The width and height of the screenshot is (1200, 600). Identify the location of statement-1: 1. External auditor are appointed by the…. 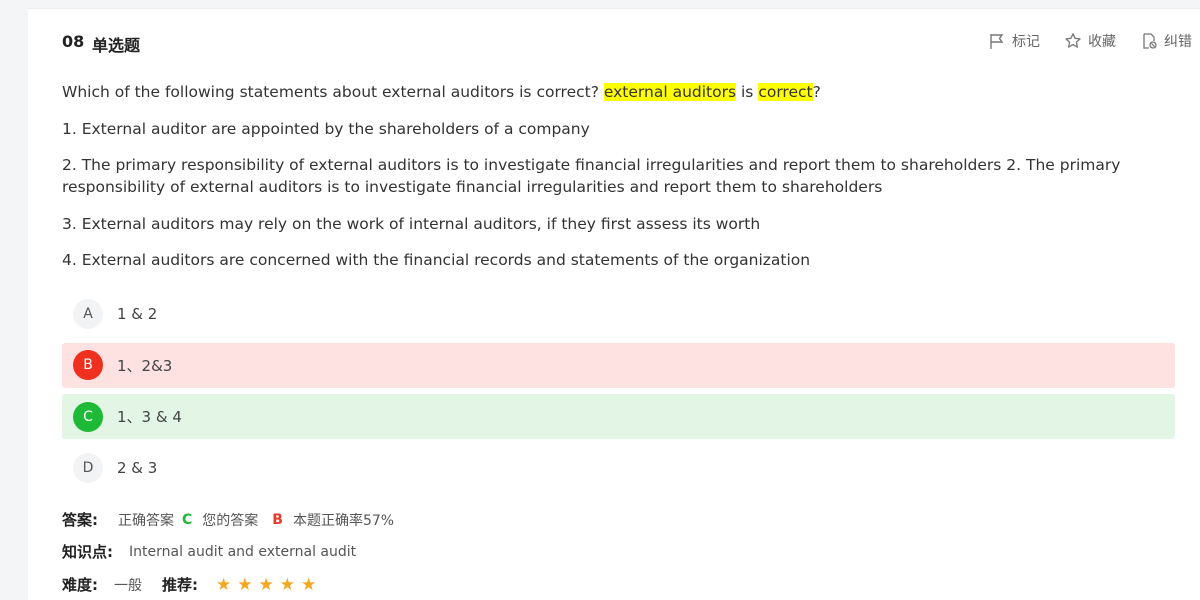
(326, 128).